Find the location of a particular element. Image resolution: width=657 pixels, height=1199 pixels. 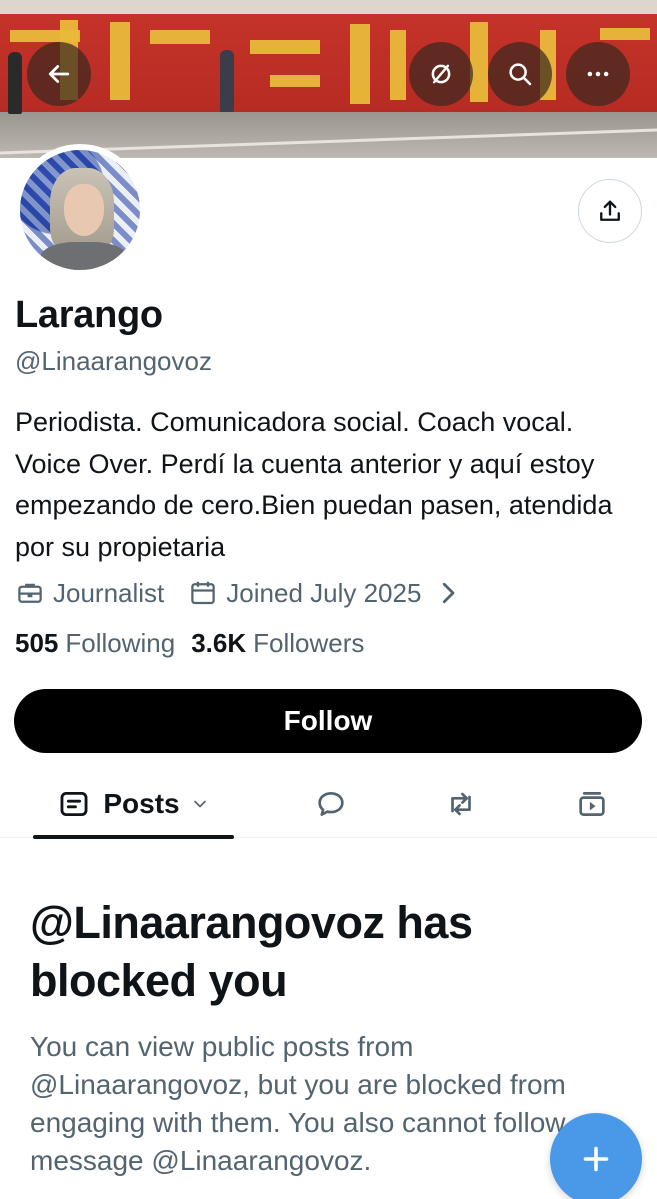

following-count: 505 is located at coordinates (36, 643).